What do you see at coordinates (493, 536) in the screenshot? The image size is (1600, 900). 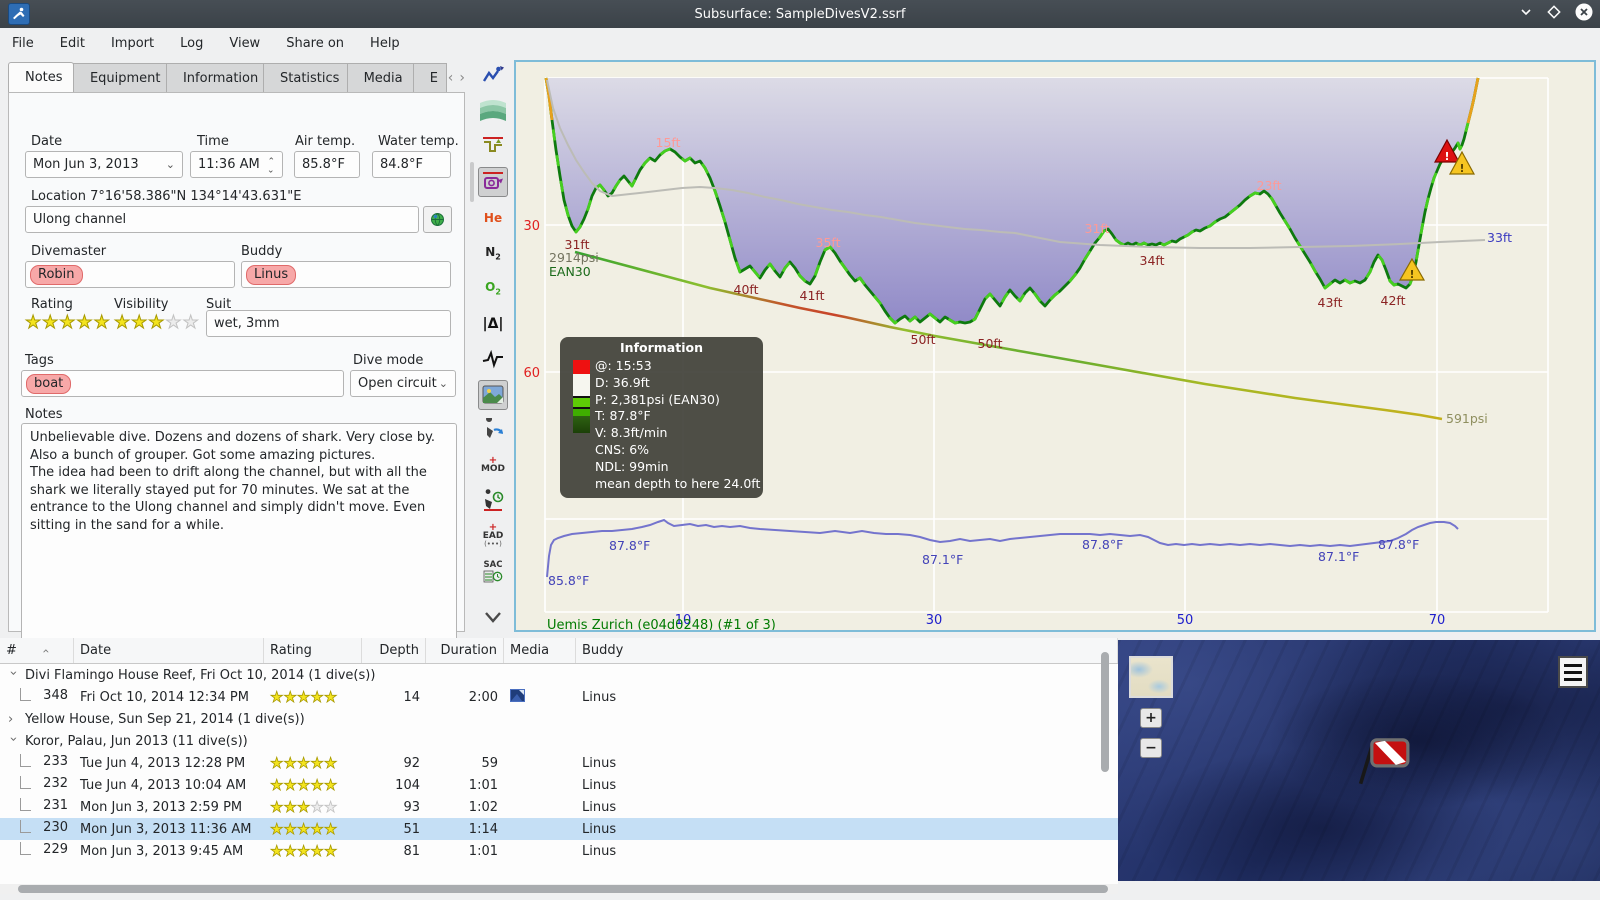 I see `toggle-ead-button: + EAD (•••)` at bounding box center [493, 536].